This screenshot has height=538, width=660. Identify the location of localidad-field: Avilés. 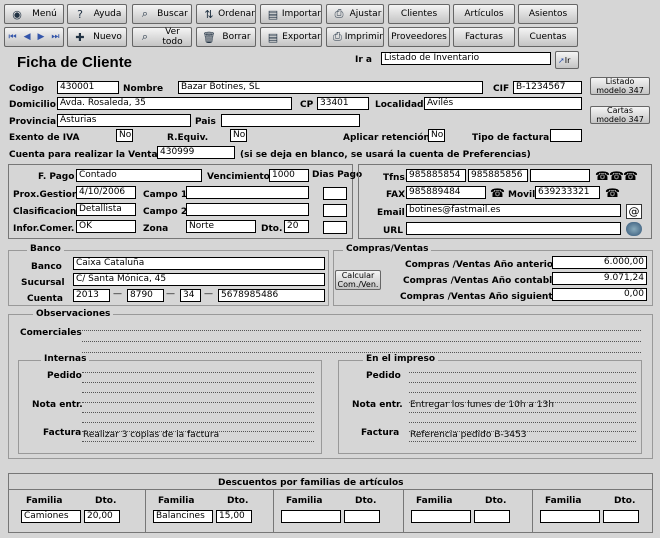
(503, 103).